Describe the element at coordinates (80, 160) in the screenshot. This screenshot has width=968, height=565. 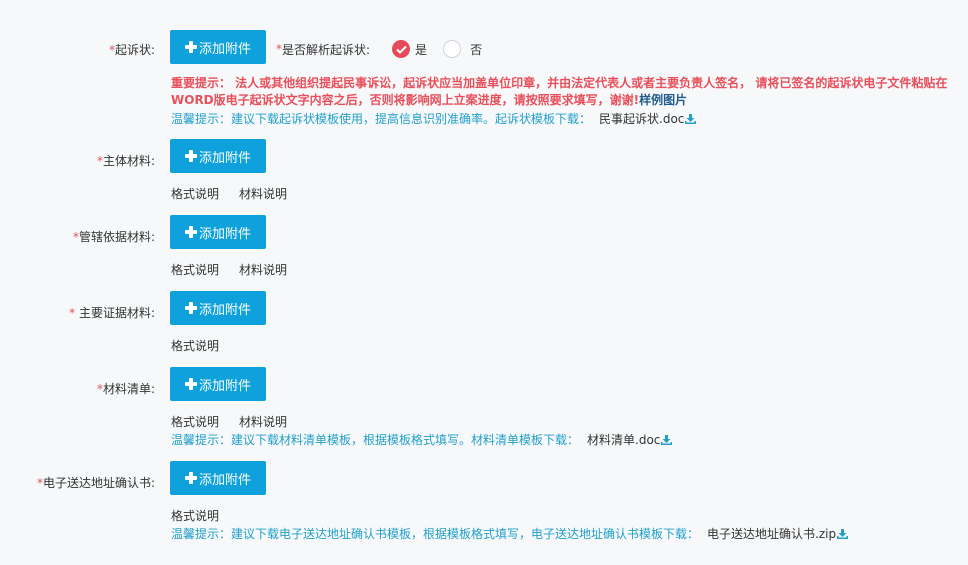
I see `subject-label: *主体材料:` at that location.